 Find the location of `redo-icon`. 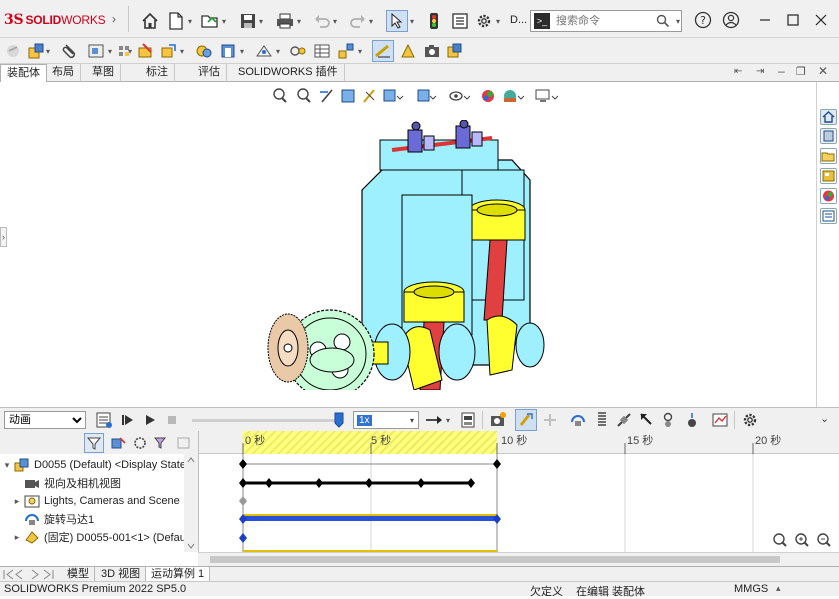

redo-icon is located at coordinates (358, 21).